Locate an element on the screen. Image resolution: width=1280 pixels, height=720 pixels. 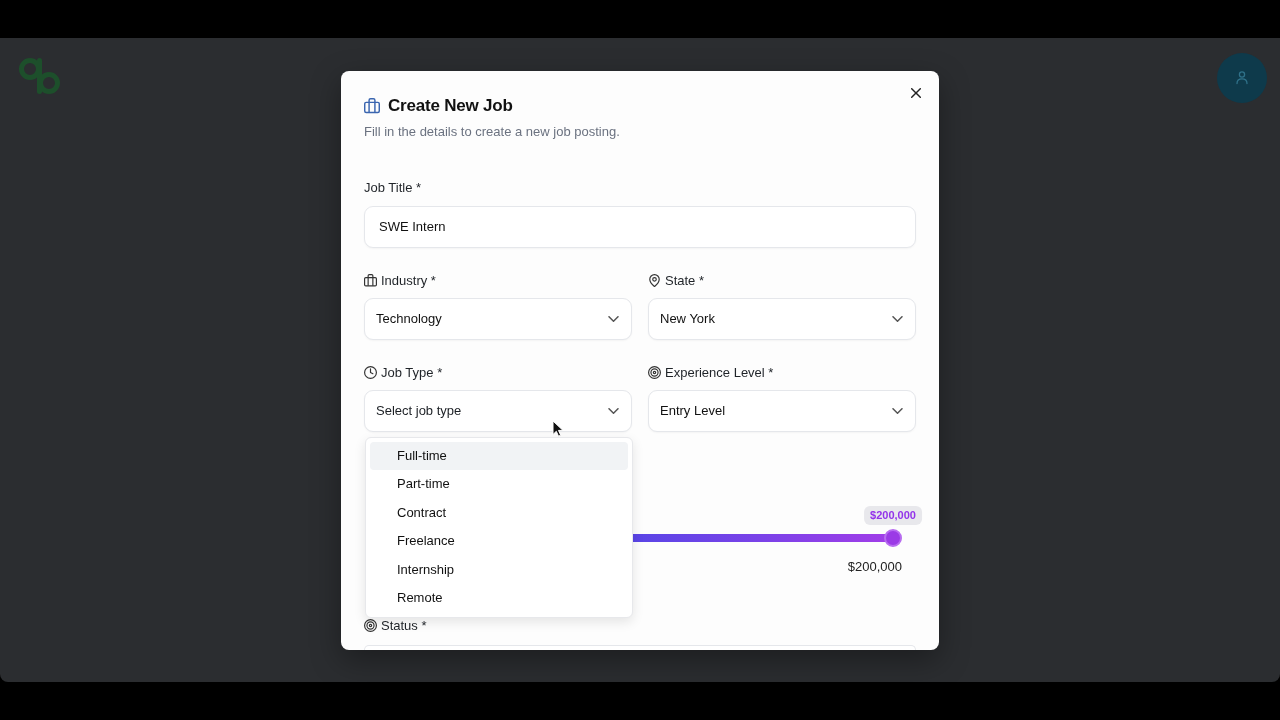
field-label: State * is located at coordinates (685, 280).